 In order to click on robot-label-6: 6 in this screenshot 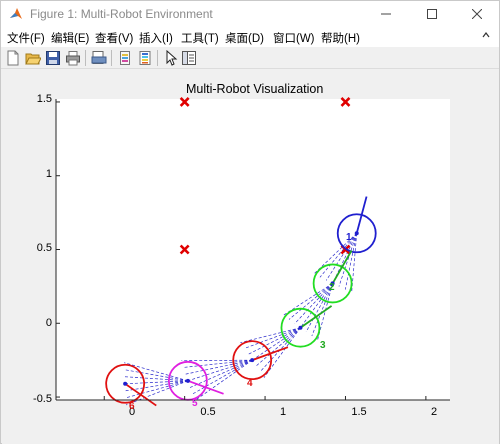, I will do `click(132, 406)`.